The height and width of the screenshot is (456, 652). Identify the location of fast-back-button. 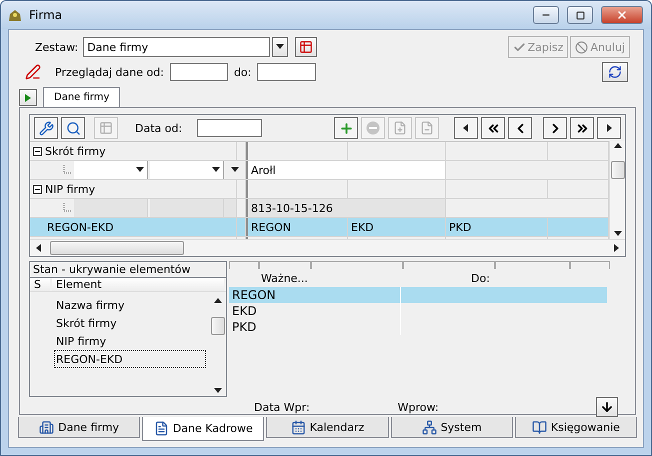
(493, 128).